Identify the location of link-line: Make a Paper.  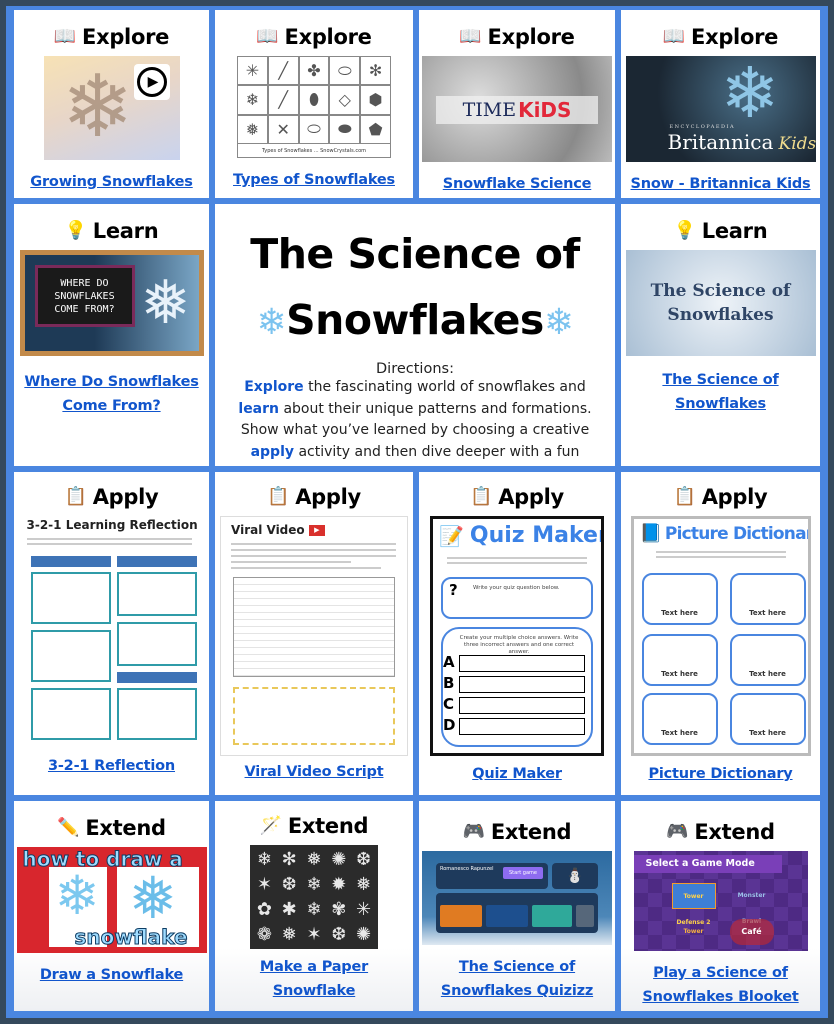
(314, 967).